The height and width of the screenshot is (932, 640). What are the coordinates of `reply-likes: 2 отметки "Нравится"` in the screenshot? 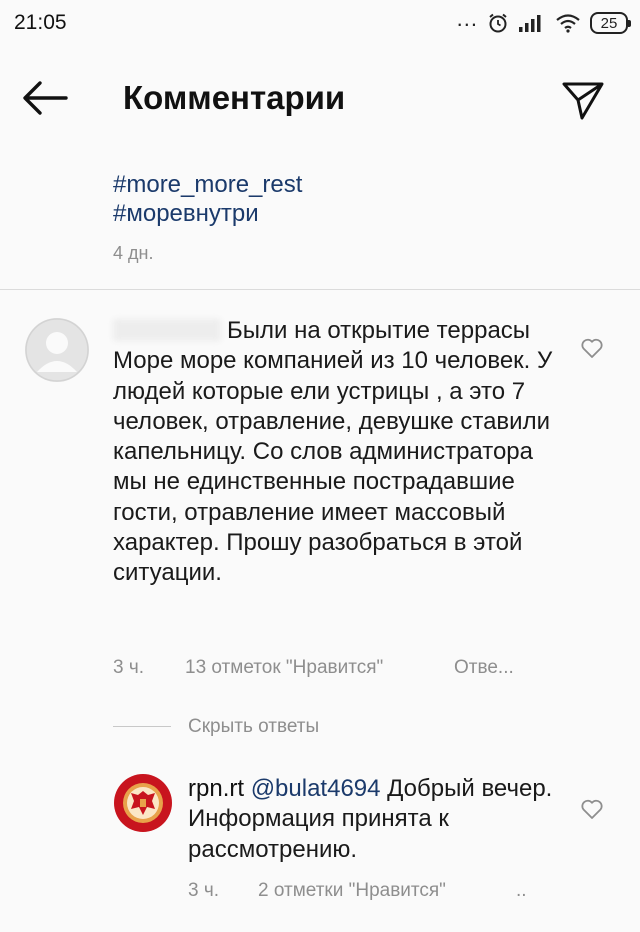 It's located at (352, 891).